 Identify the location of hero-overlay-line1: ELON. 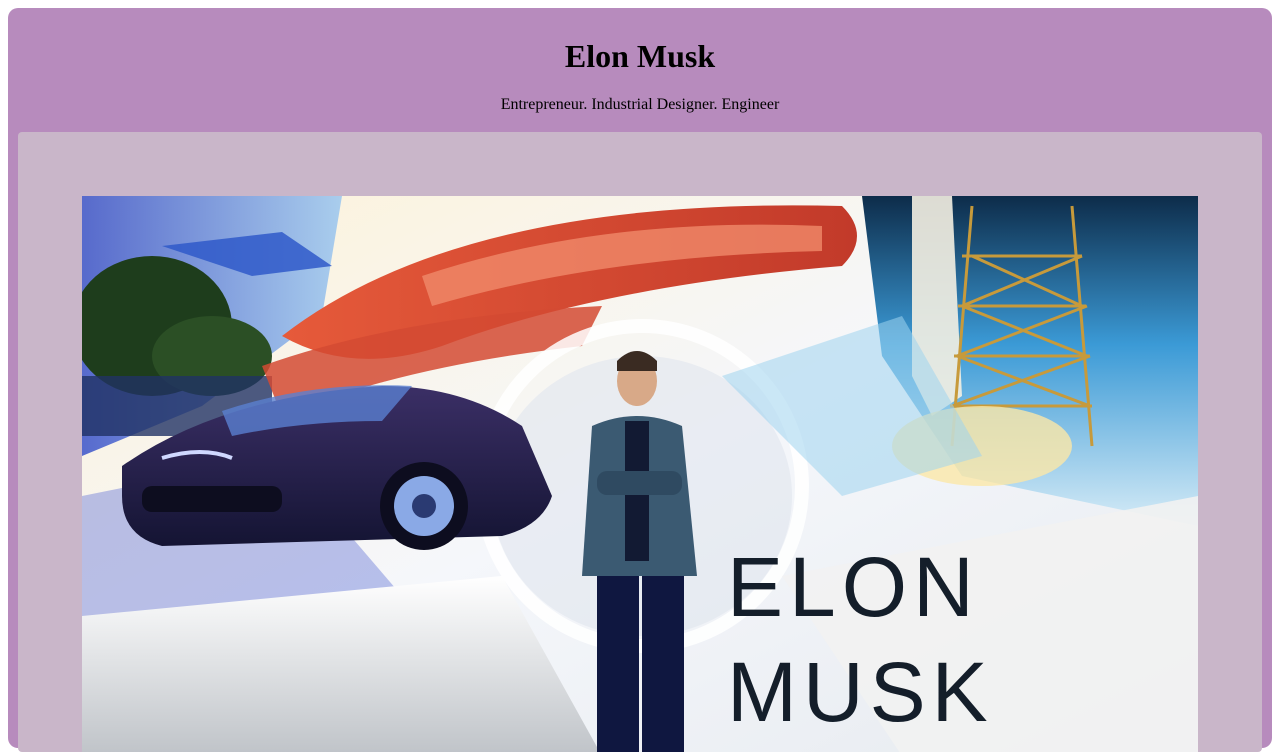
(853, 587).